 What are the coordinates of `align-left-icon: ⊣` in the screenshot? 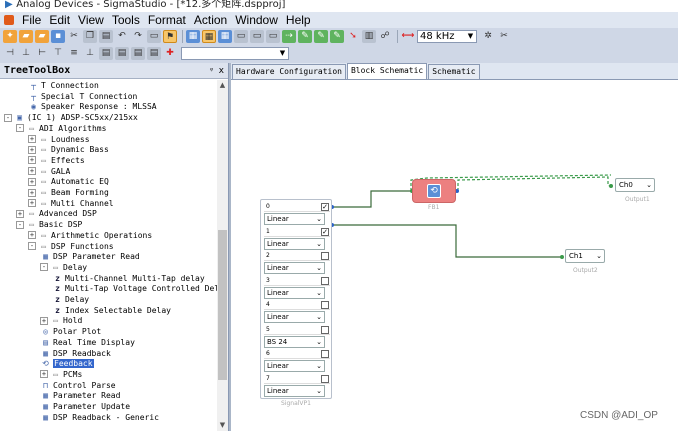 It's located at (10, 53).